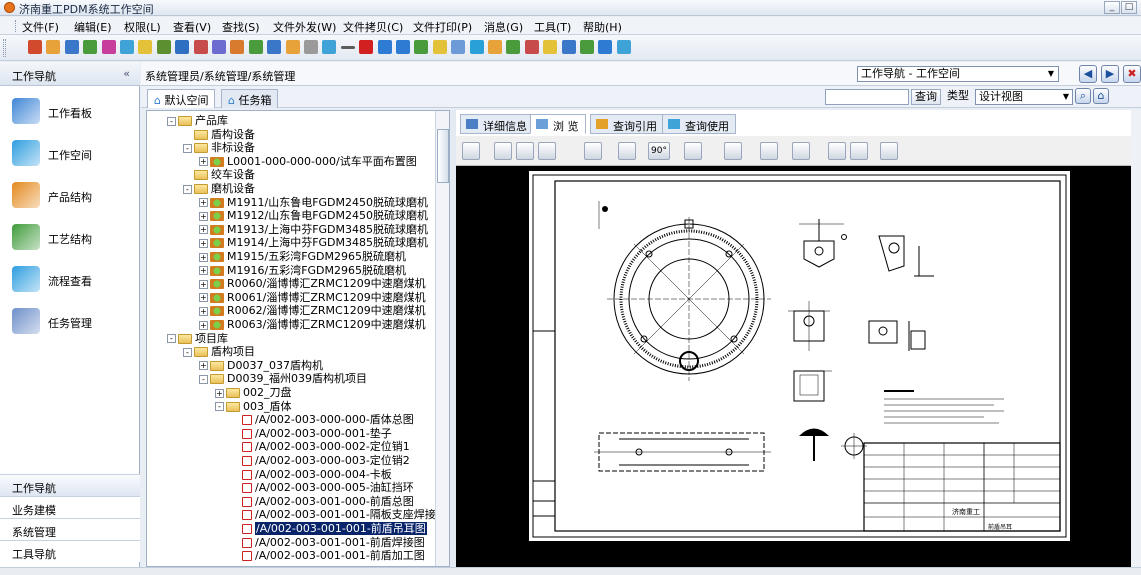 Image resolution: width=1141 pixels, height=575 pixels. I want to click on tree-node: + R0061/淄博博汇ZRMC1209中速磨煤机, so click(312, 297).